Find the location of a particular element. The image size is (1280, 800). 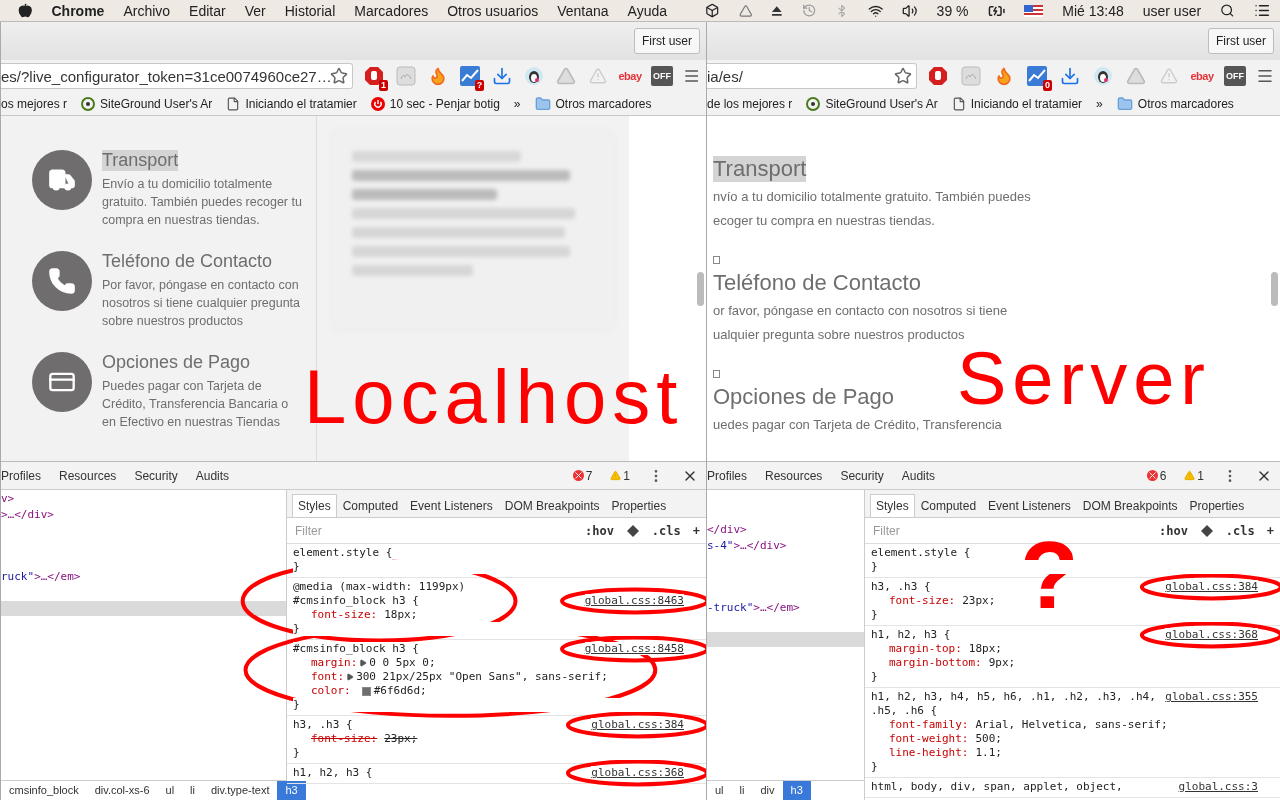

color-swatch is located at coordinates (366, 691).